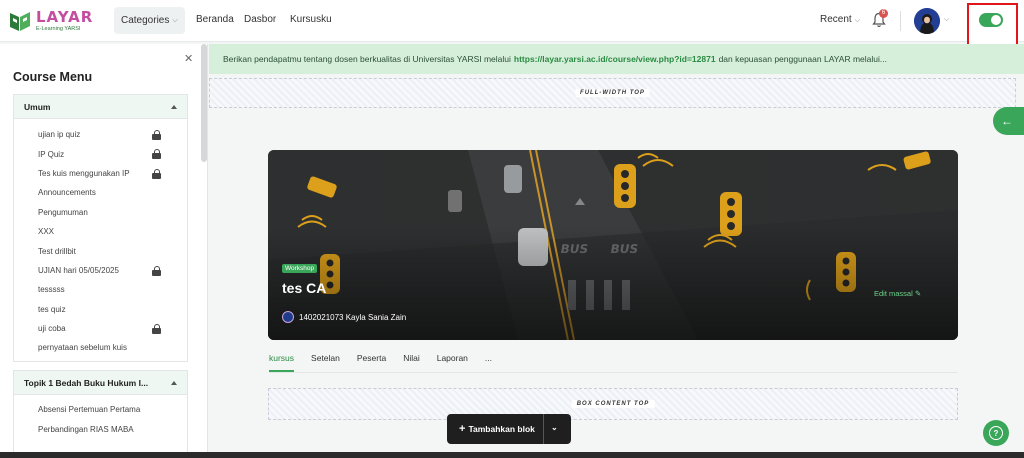  I want to click on plus-icon: +, so click(462, 429).